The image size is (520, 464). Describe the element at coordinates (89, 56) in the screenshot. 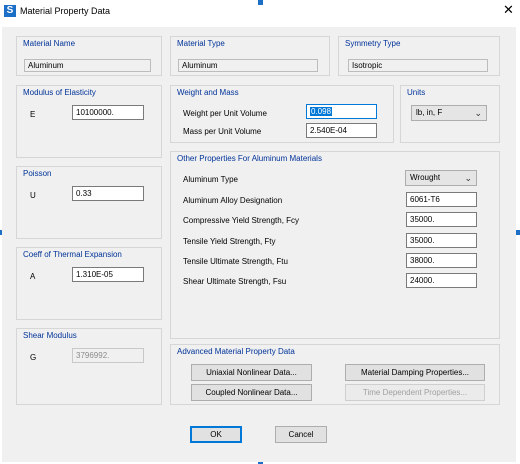

I see `material-name-group: Material Name Aluminum` at that location.